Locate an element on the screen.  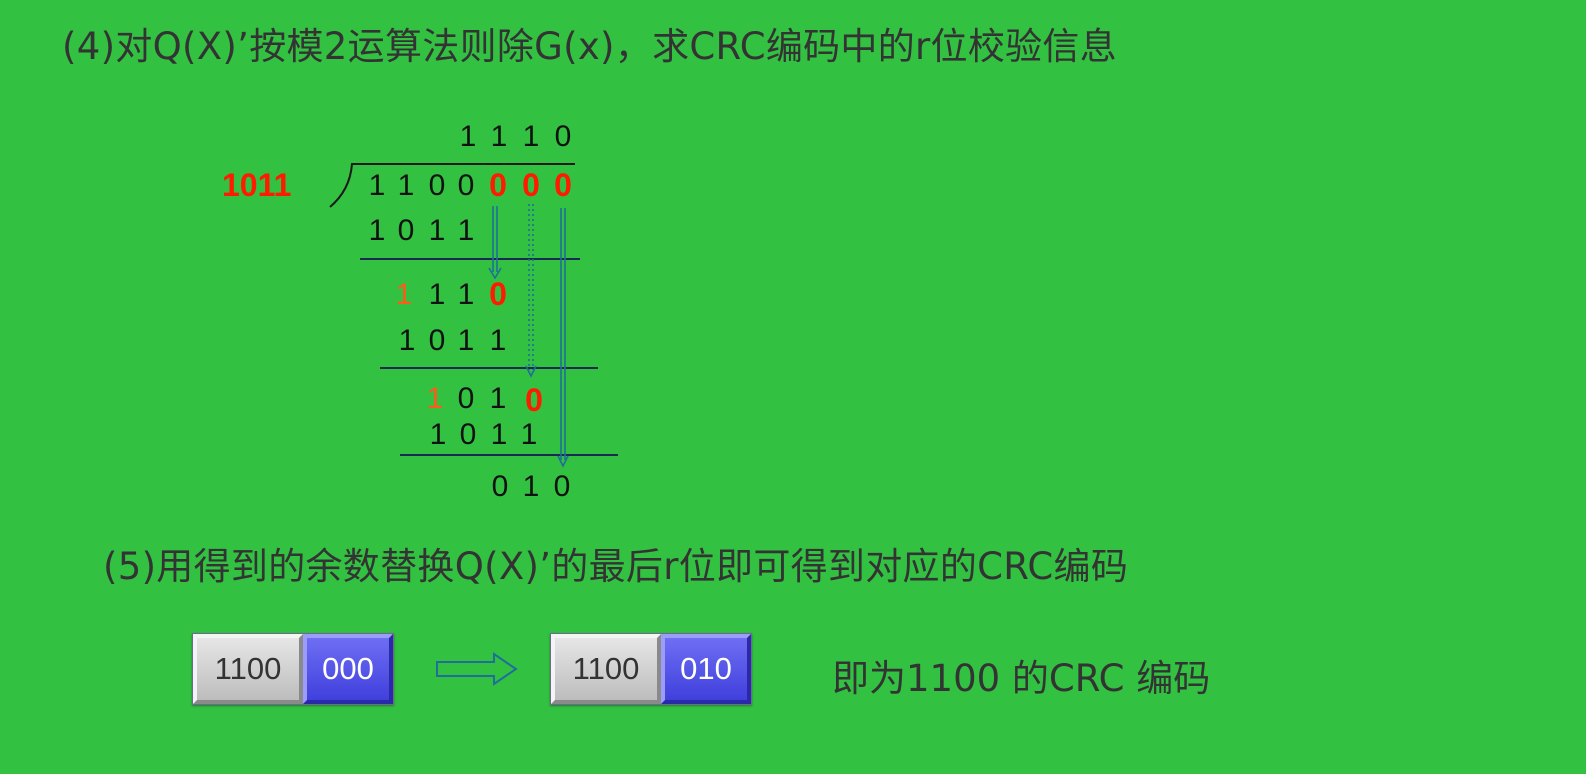
codeword-before: 1100 000 is located at coordinates (293, 669).